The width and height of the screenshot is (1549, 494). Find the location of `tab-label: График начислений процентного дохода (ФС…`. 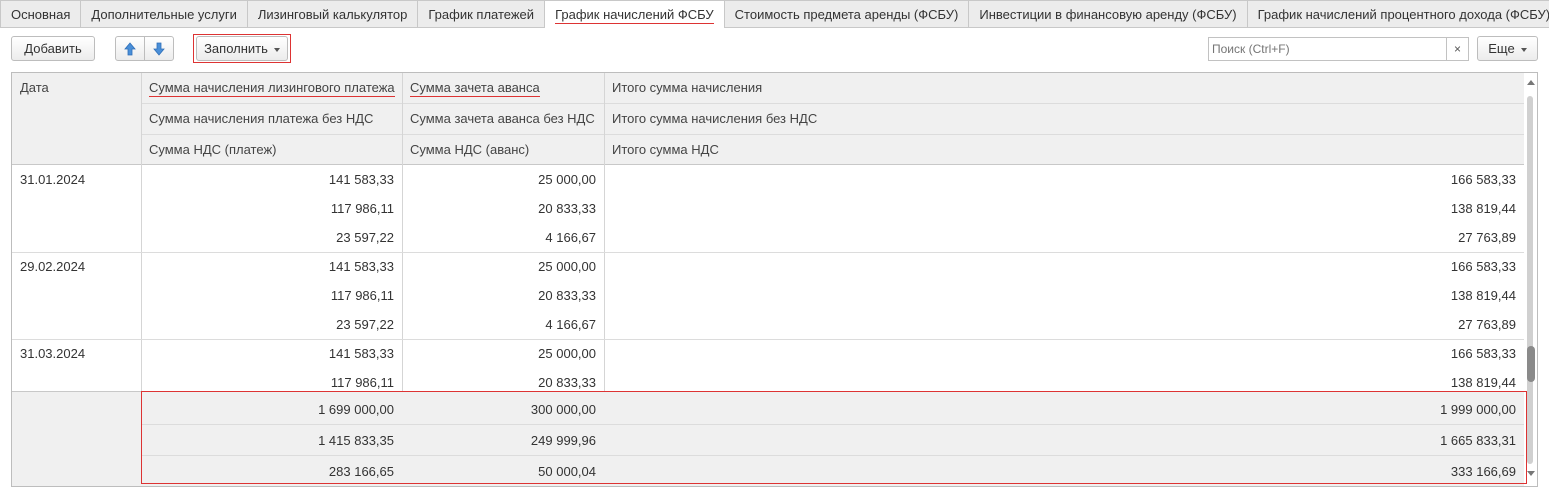

tab-label: График начислений процентного дохода (ФС… is located at coordinates (1403, 14).